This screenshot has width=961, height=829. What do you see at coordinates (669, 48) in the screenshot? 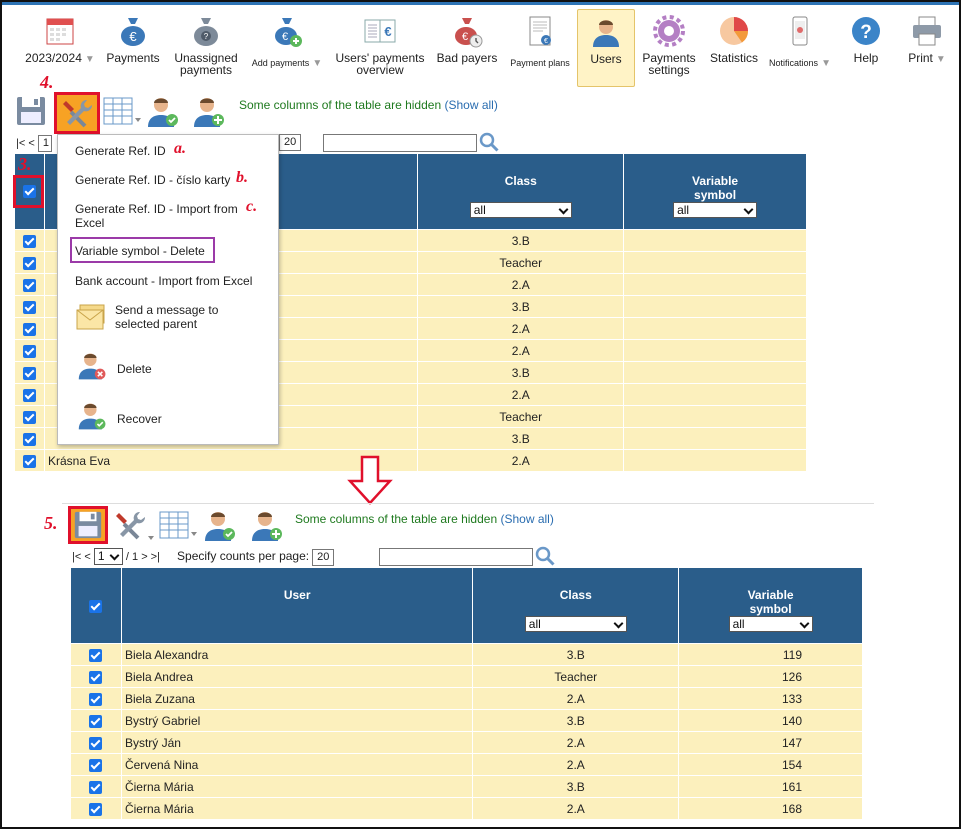
I see `nav-payments-settings: Payments settings` at bounding box center [669, 48].